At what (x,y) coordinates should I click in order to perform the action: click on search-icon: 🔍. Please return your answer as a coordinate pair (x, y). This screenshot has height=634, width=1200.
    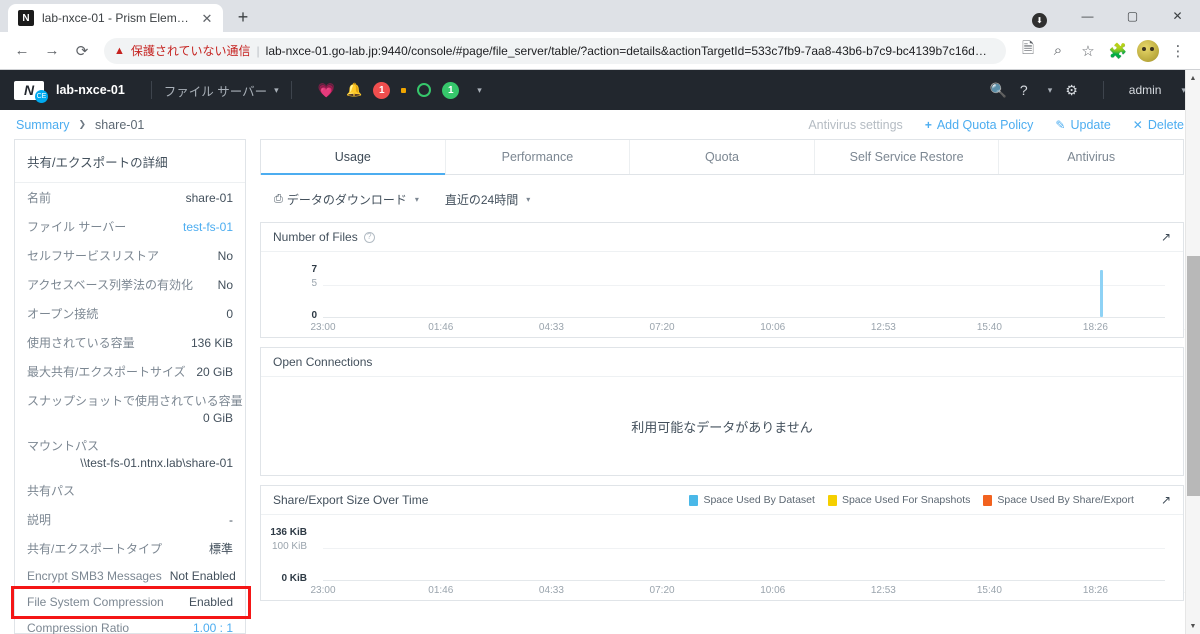
    Looking at the image, I should click on (997, 90).